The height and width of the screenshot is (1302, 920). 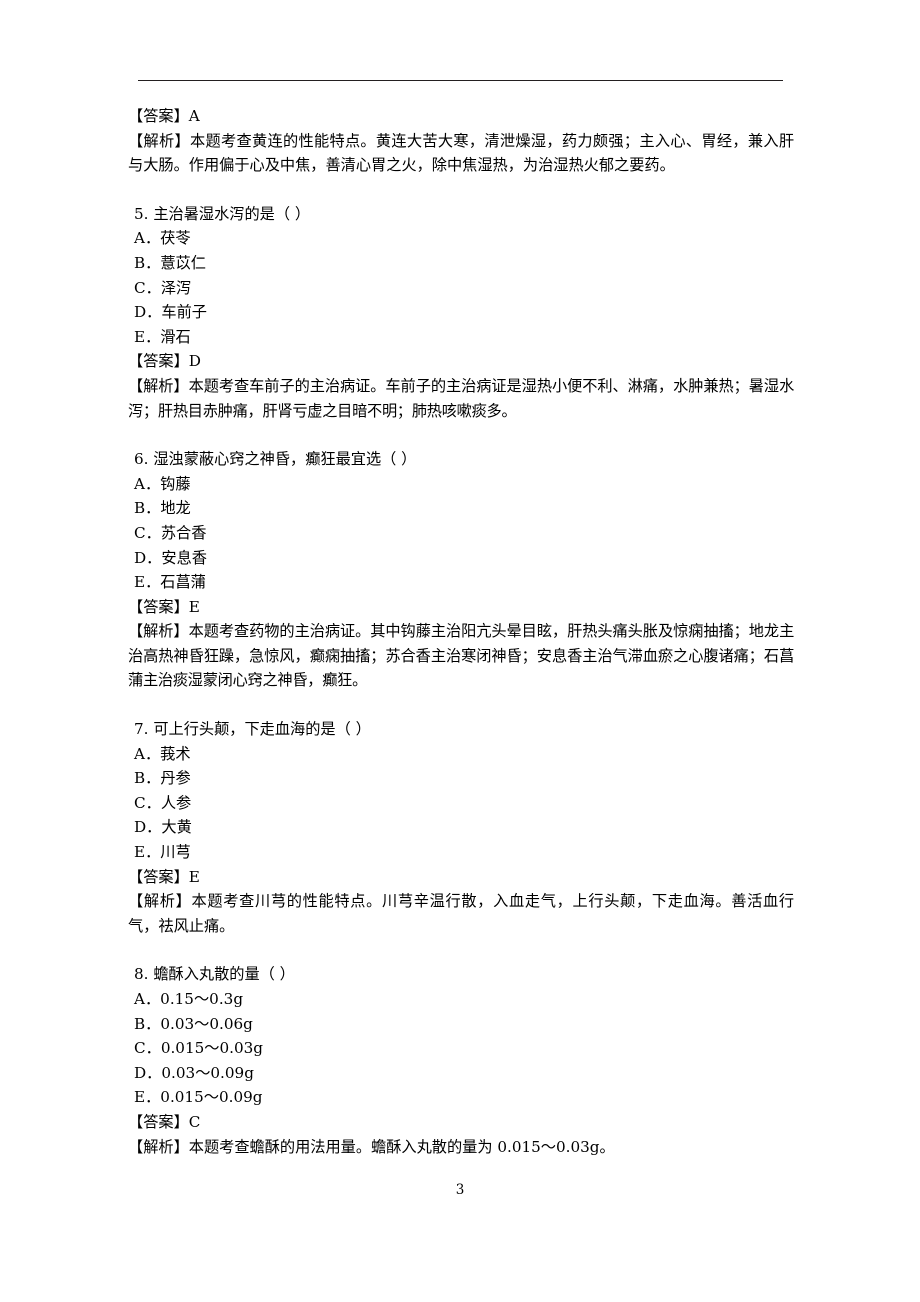 What do you see at coordinates (285, 459) in the screenshot?
I see `question-text: 湿浊蒙蔽心窍之神昏，癫狂最宜选（ ）` at bounding box center [285, 459].